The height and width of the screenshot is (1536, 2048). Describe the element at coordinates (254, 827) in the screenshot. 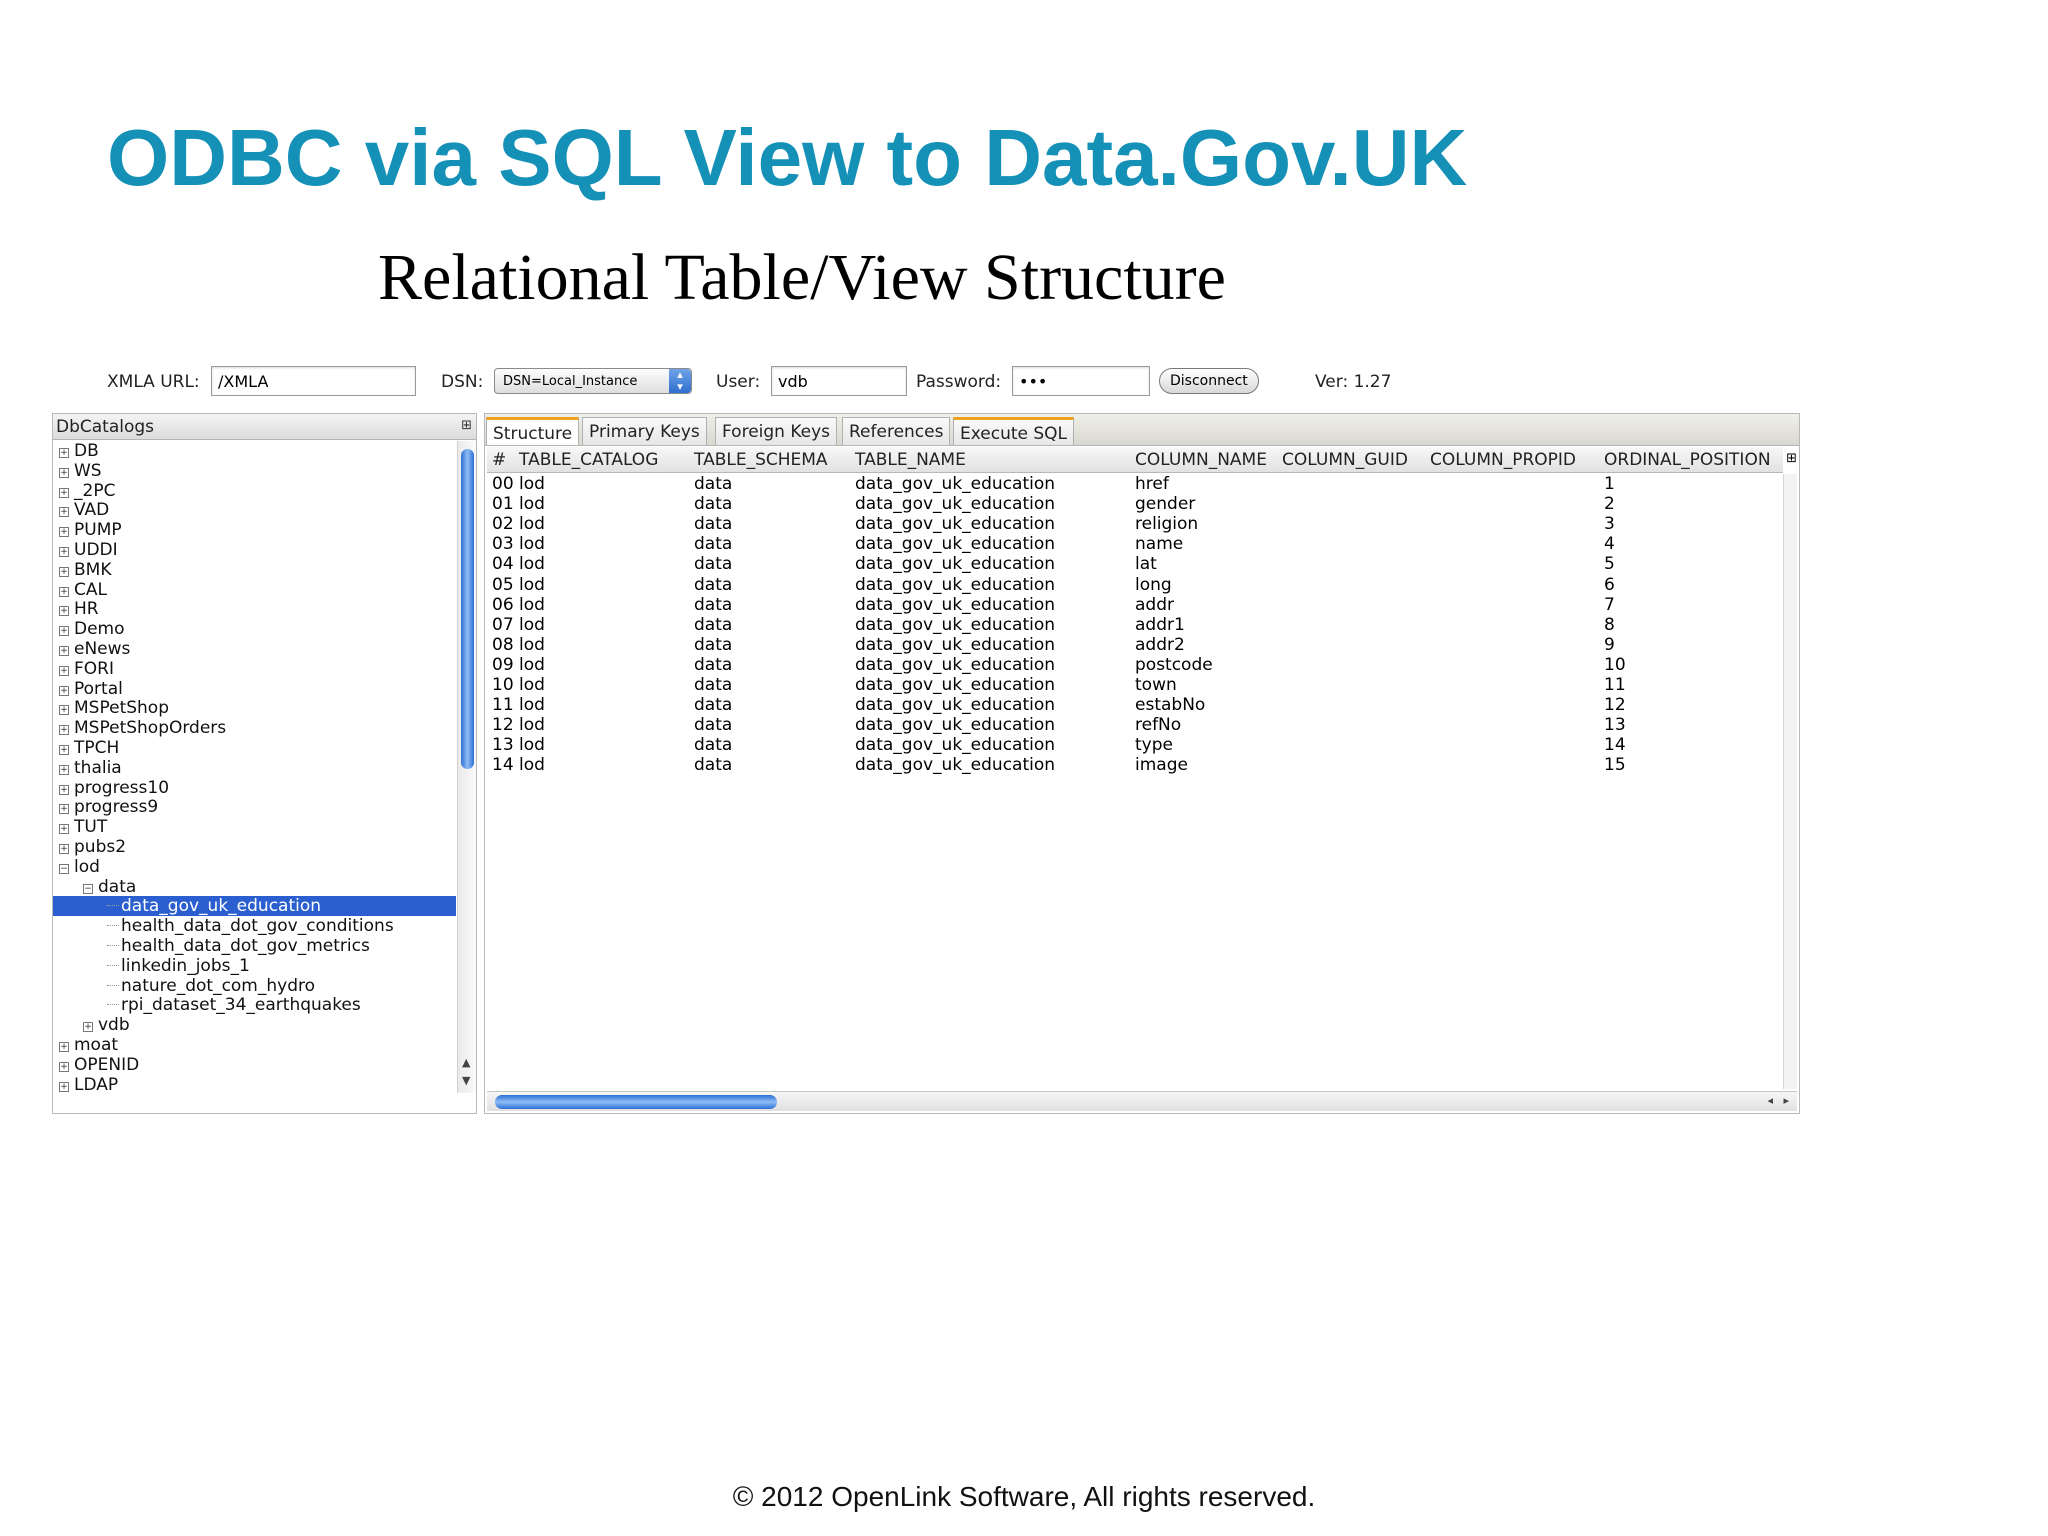

I see `tree-item: + TUT` at that location.